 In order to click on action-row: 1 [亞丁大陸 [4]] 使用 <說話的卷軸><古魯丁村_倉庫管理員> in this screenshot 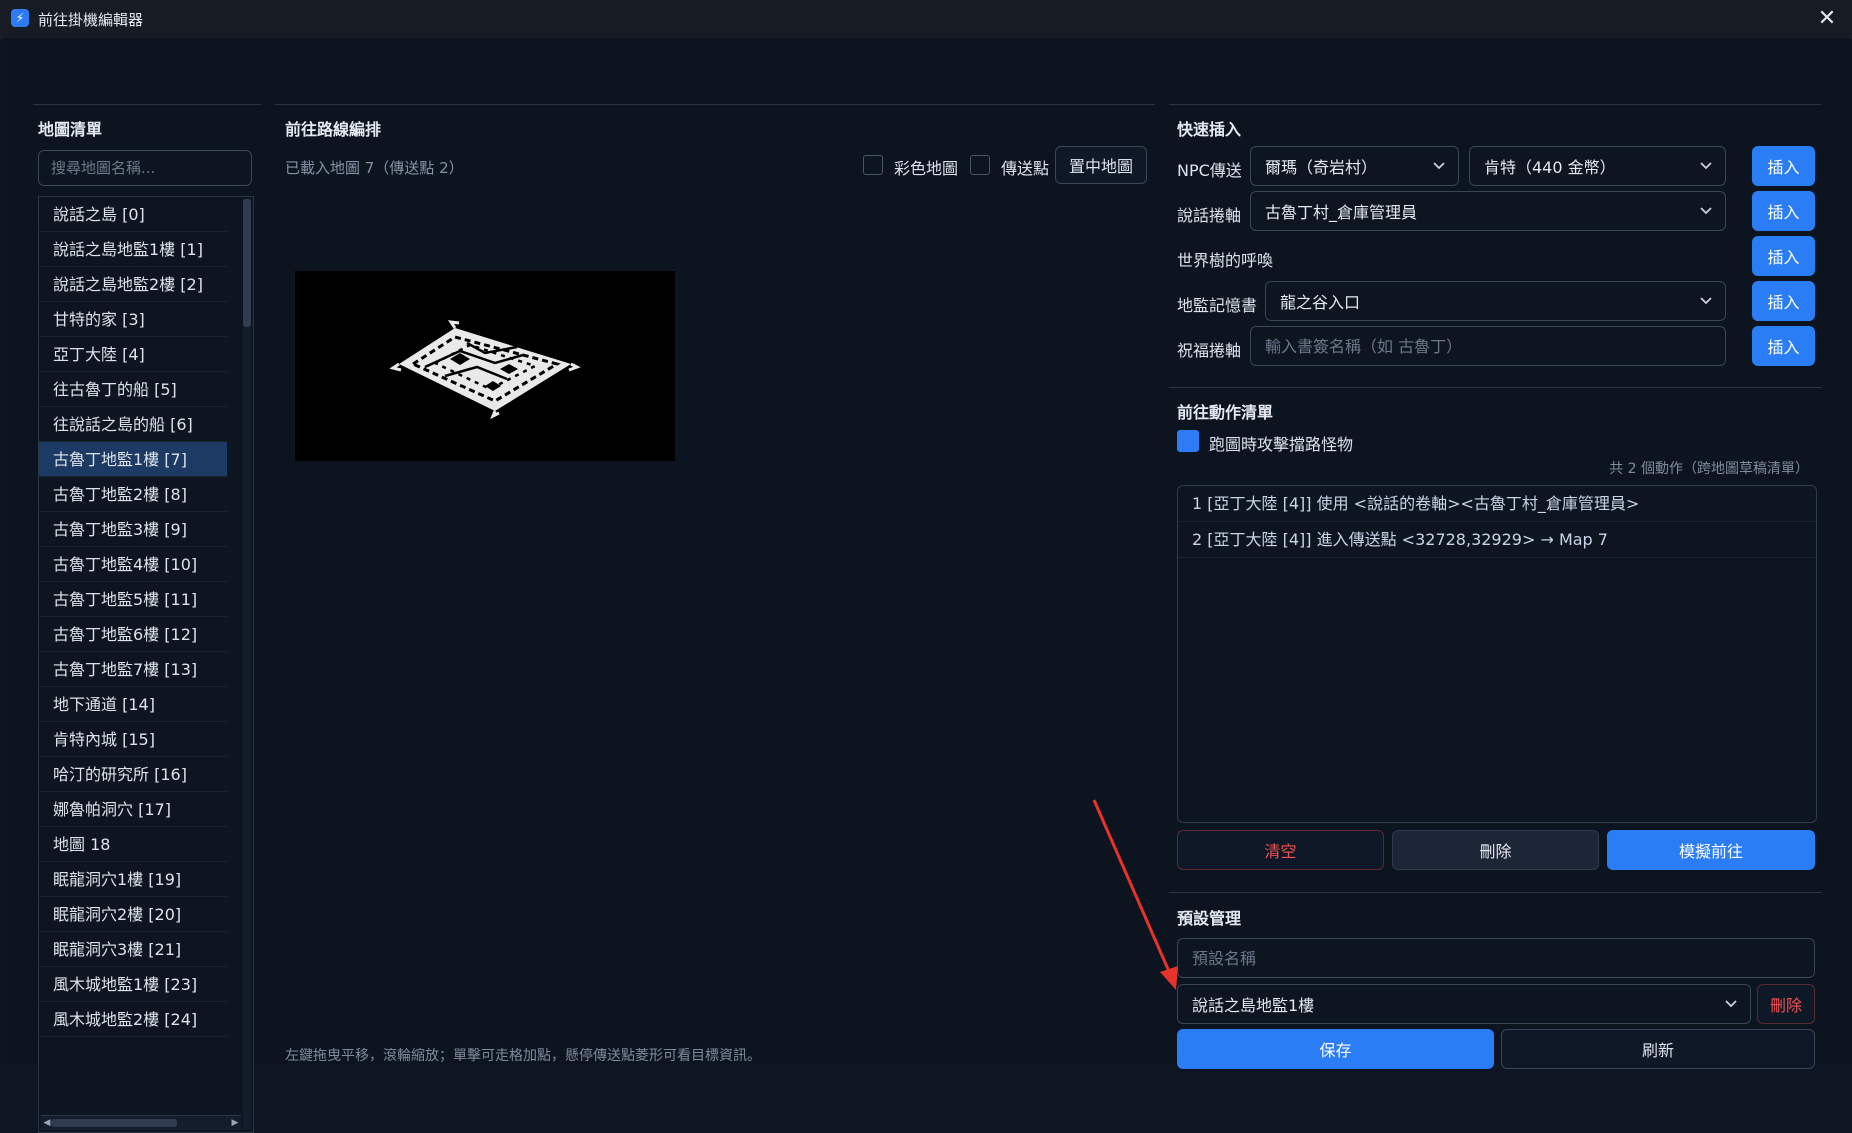, I will do `click(1497, 504)`.